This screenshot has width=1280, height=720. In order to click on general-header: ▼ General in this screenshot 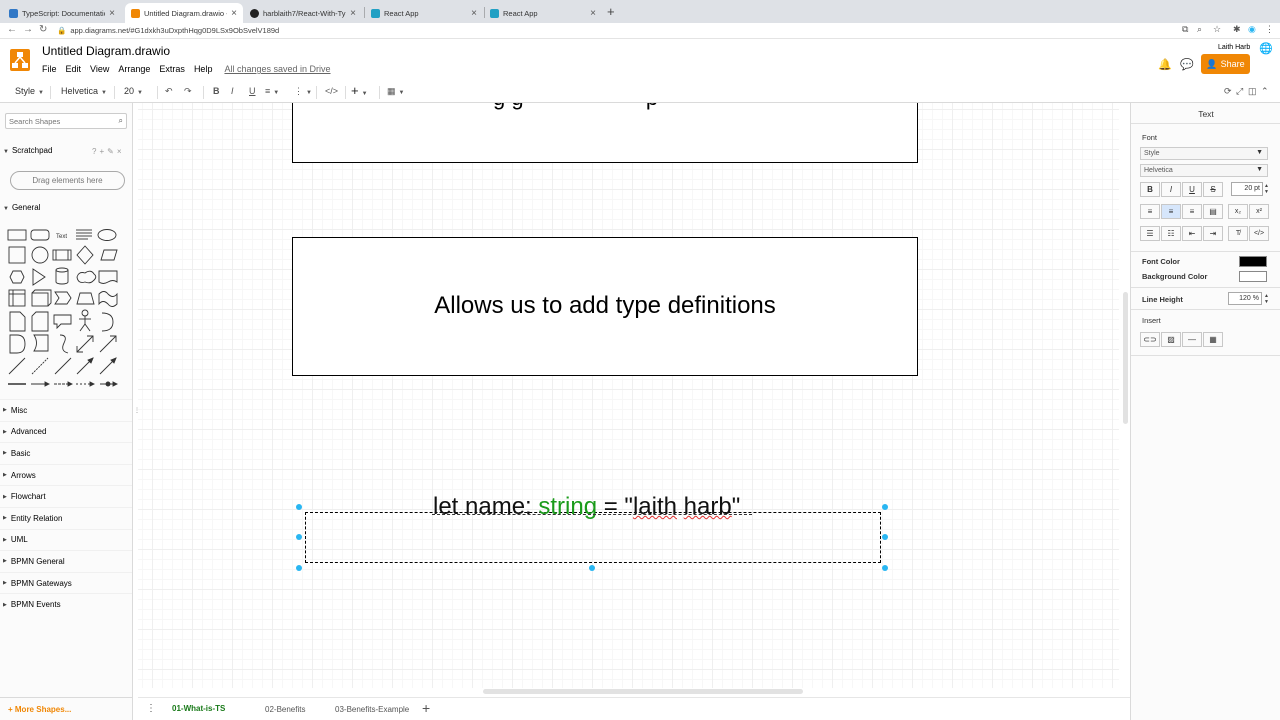, I will do `click(21, 207)`.